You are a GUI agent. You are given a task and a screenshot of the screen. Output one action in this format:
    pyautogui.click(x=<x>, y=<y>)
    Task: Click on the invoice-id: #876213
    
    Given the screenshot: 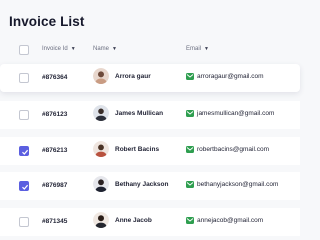 What is the action you would take?
    pyautogui.click(x=55, y=150)
    